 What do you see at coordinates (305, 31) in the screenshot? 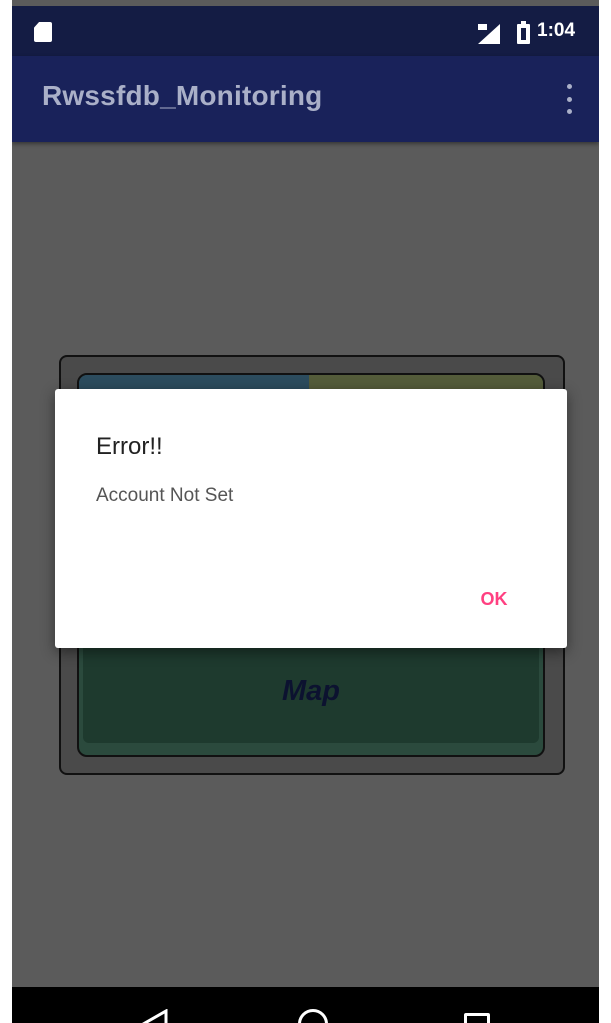
I see `status-bar: 1:04` at bounding box center [305, 31].